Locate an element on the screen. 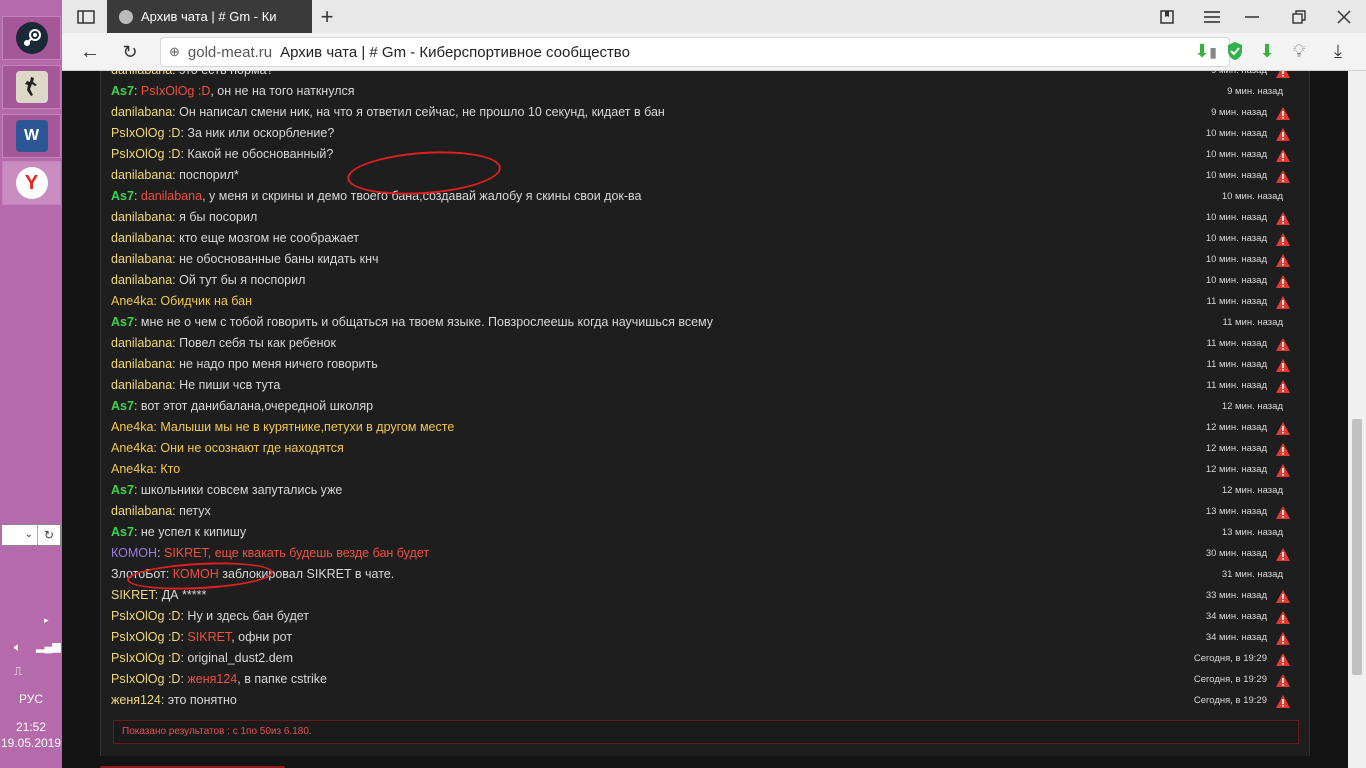 The height and width of the screenshot is (768, 1366). minimize-icon is located at coordinates (1252, 16).